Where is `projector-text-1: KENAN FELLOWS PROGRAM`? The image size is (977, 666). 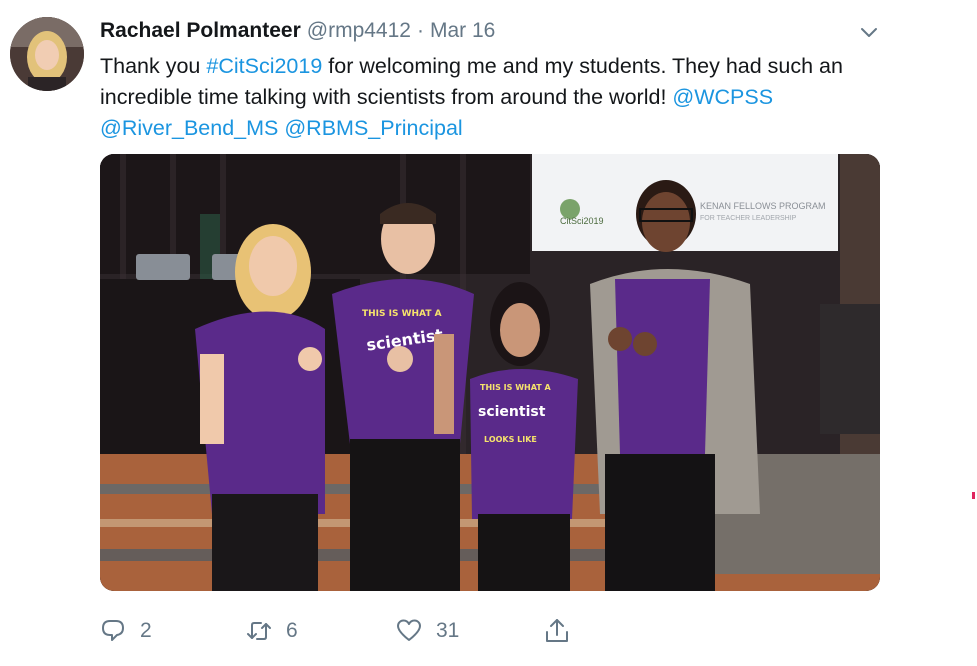
projector-text-1: KENAN FELLOWS PROGRAM is located at coordinates (763, 206).